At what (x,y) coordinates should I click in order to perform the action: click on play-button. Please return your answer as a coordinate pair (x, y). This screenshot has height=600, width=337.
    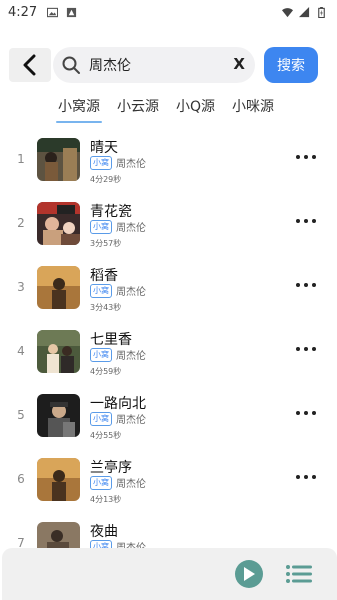
    Looking at the image, I should click on (249, 574).